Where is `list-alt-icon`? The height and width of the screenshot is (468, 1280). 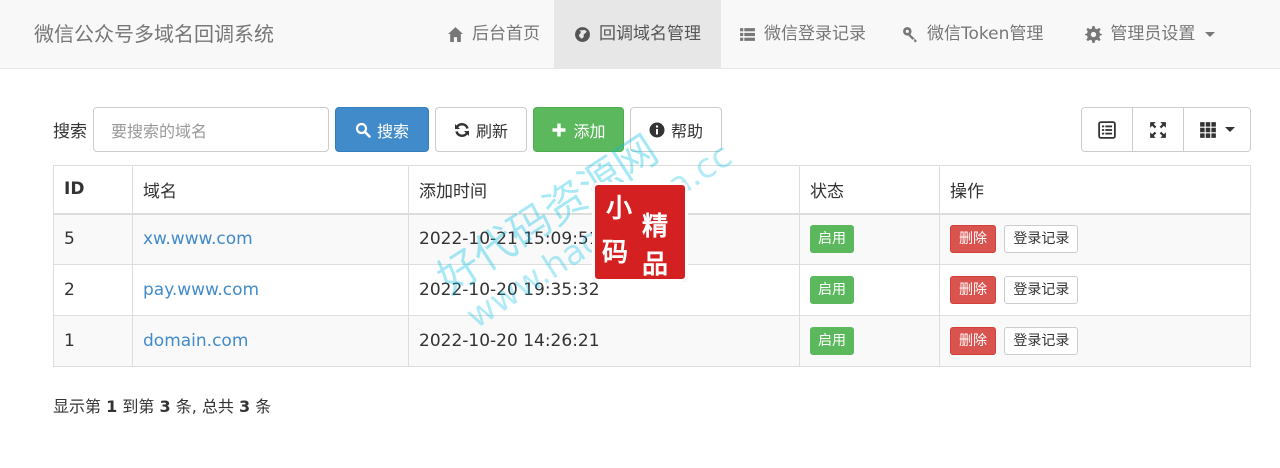
list-alt-icon is located at coordinates (1107, 129).